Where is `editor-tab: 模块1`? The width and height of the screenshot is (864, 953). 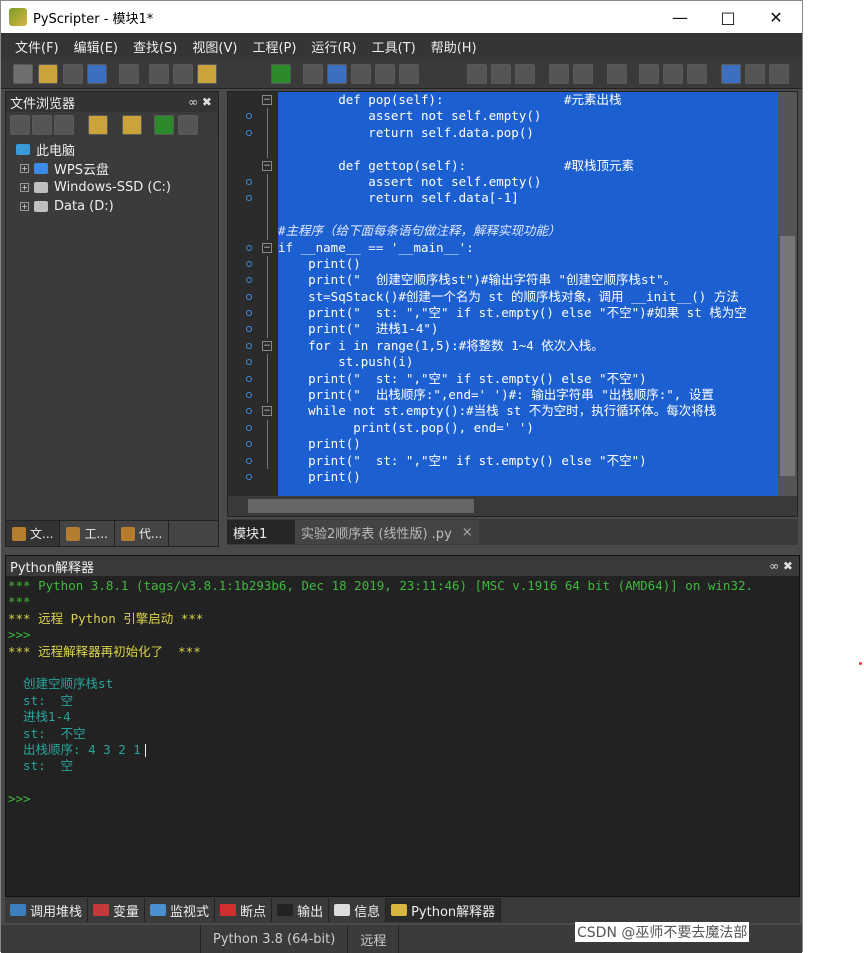
editor-tab: 模块1 is located at coordinates (261, 532).